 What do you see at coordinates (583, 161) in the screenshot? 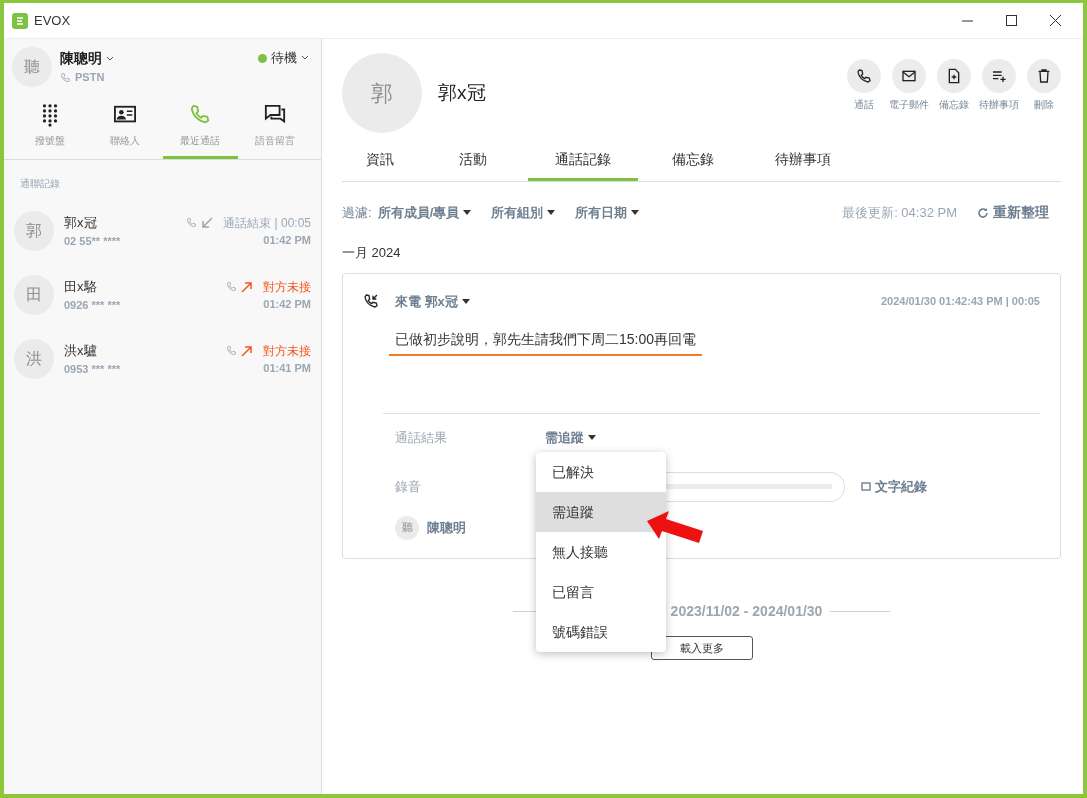
I see `tab: 通話記錄` at bounding box center [583, 161].